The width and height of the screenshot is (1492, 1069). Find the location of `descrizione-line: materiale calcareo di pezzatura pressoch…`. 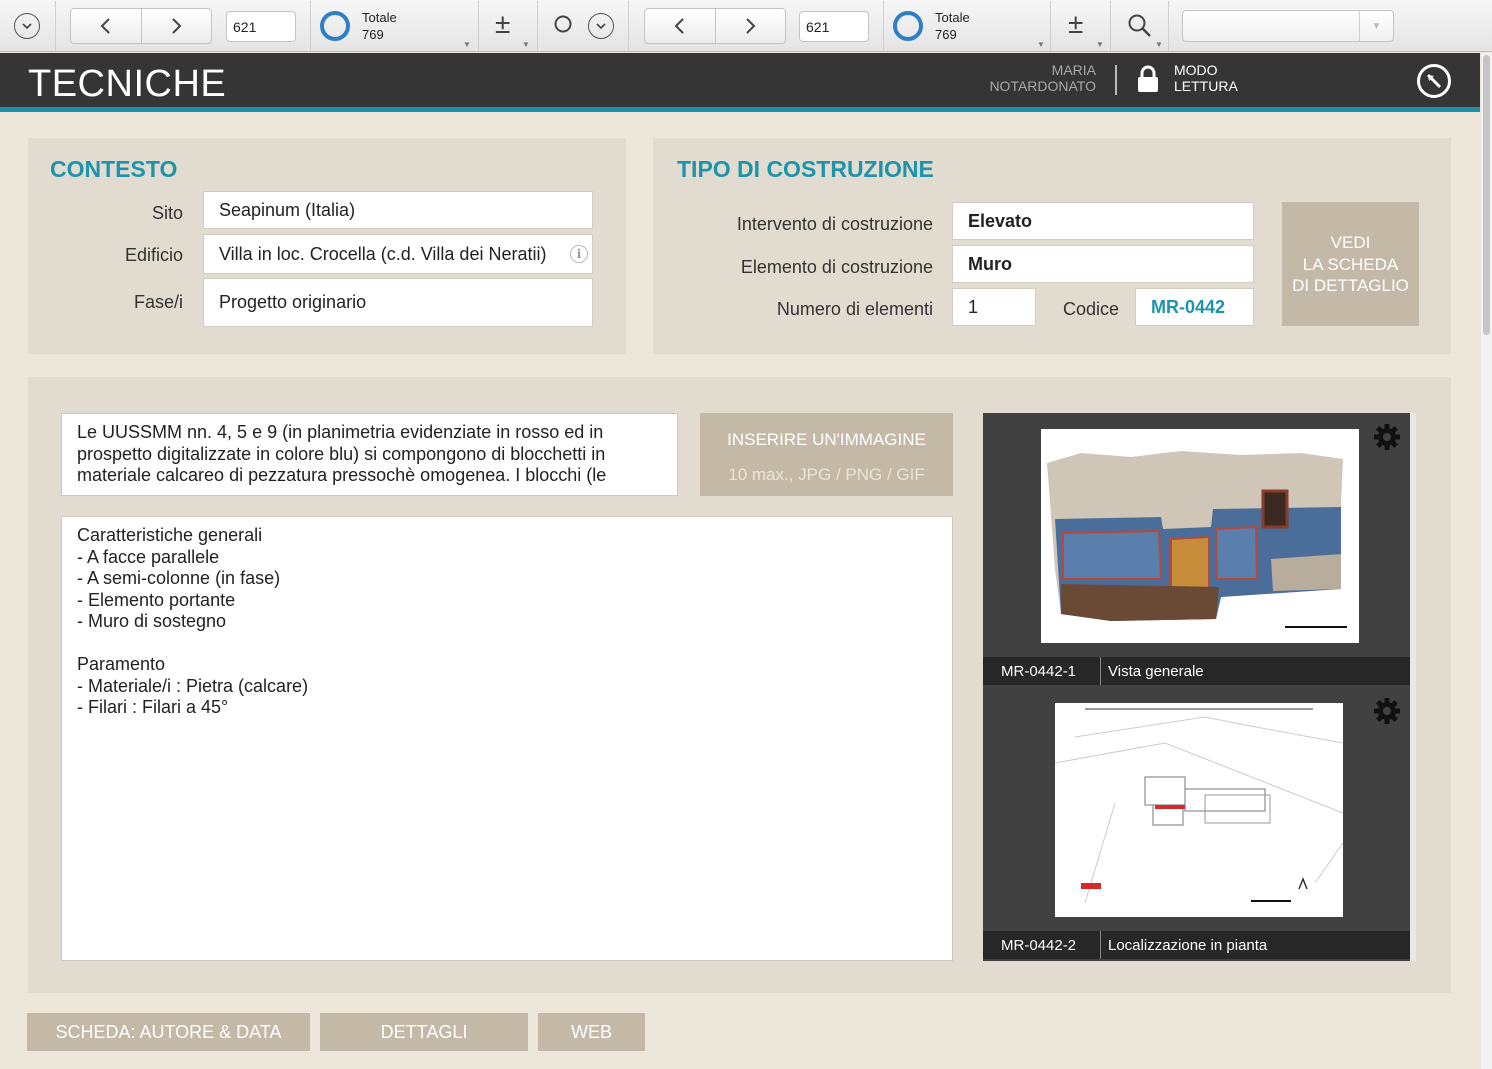

descrizione-line: materiale calcareo di pezzatura pressoch… is located at coordinates (342, 475).